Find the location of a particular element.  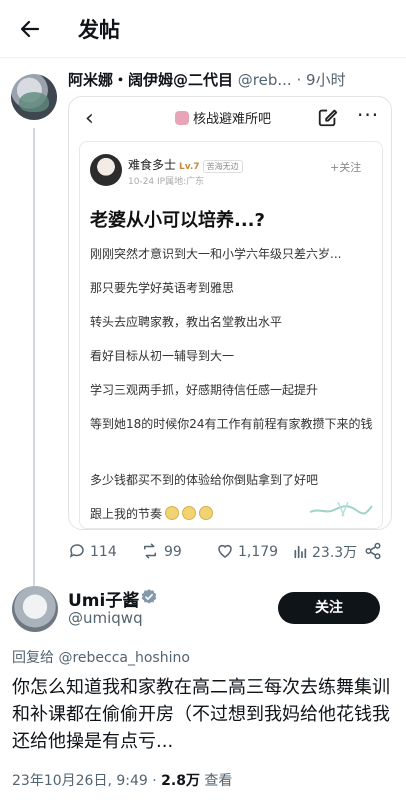

embedded-line-last: 跟上我的节奏 is located at coordinates (200, 514).